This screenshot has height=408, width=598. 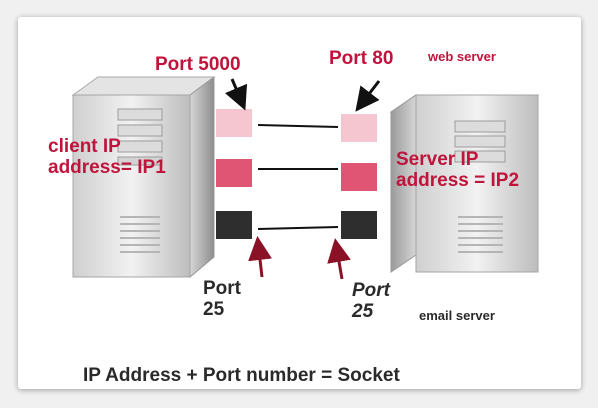 I want to click on server-port-25-square, so click(x=359, y=225).